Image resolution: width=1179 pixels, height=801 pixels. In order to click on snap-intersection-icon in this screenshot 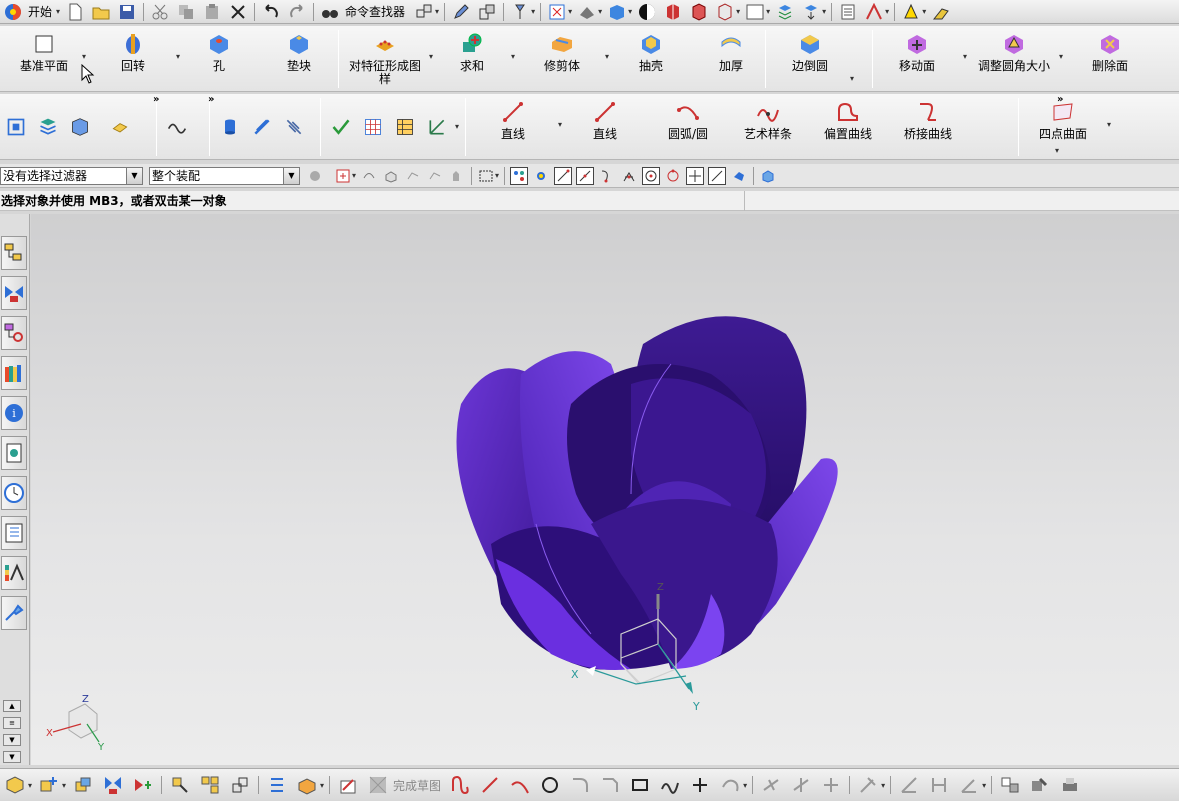, I will do `click(629, 176)`.